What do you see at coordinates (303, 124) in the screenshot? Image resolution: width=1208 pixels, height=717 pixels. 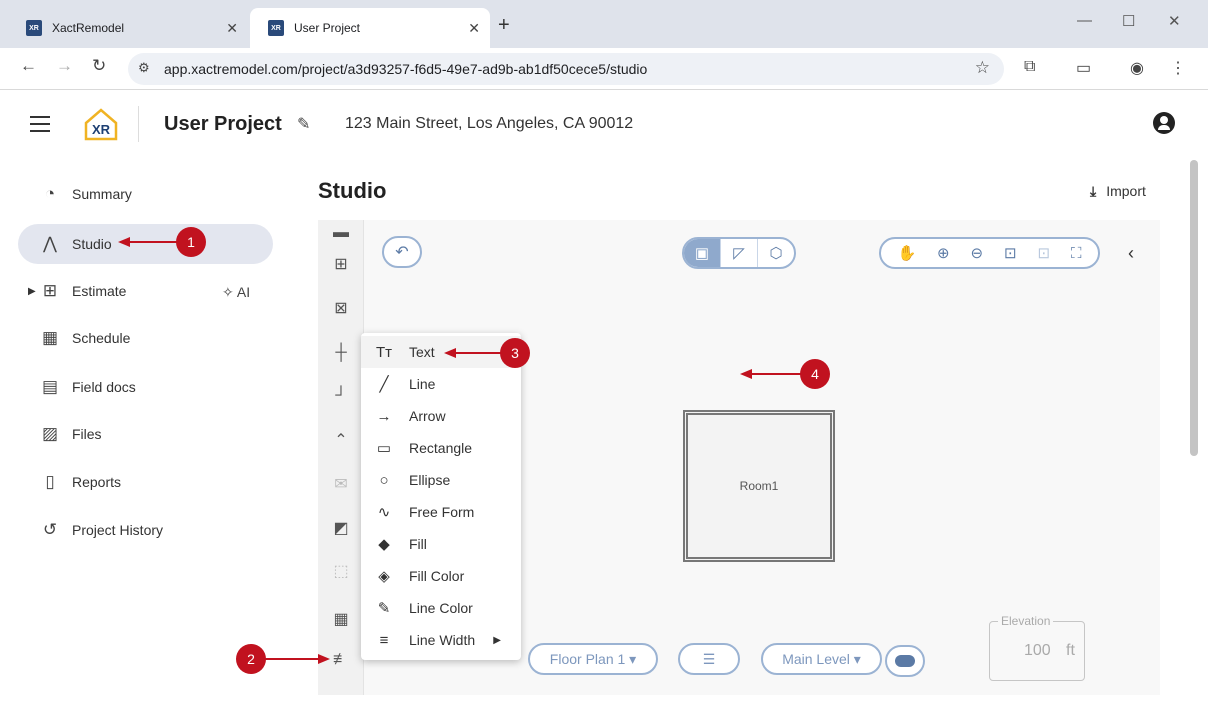 I see `edit-pencil-icon: ✎` at bounding box center [303, 124].